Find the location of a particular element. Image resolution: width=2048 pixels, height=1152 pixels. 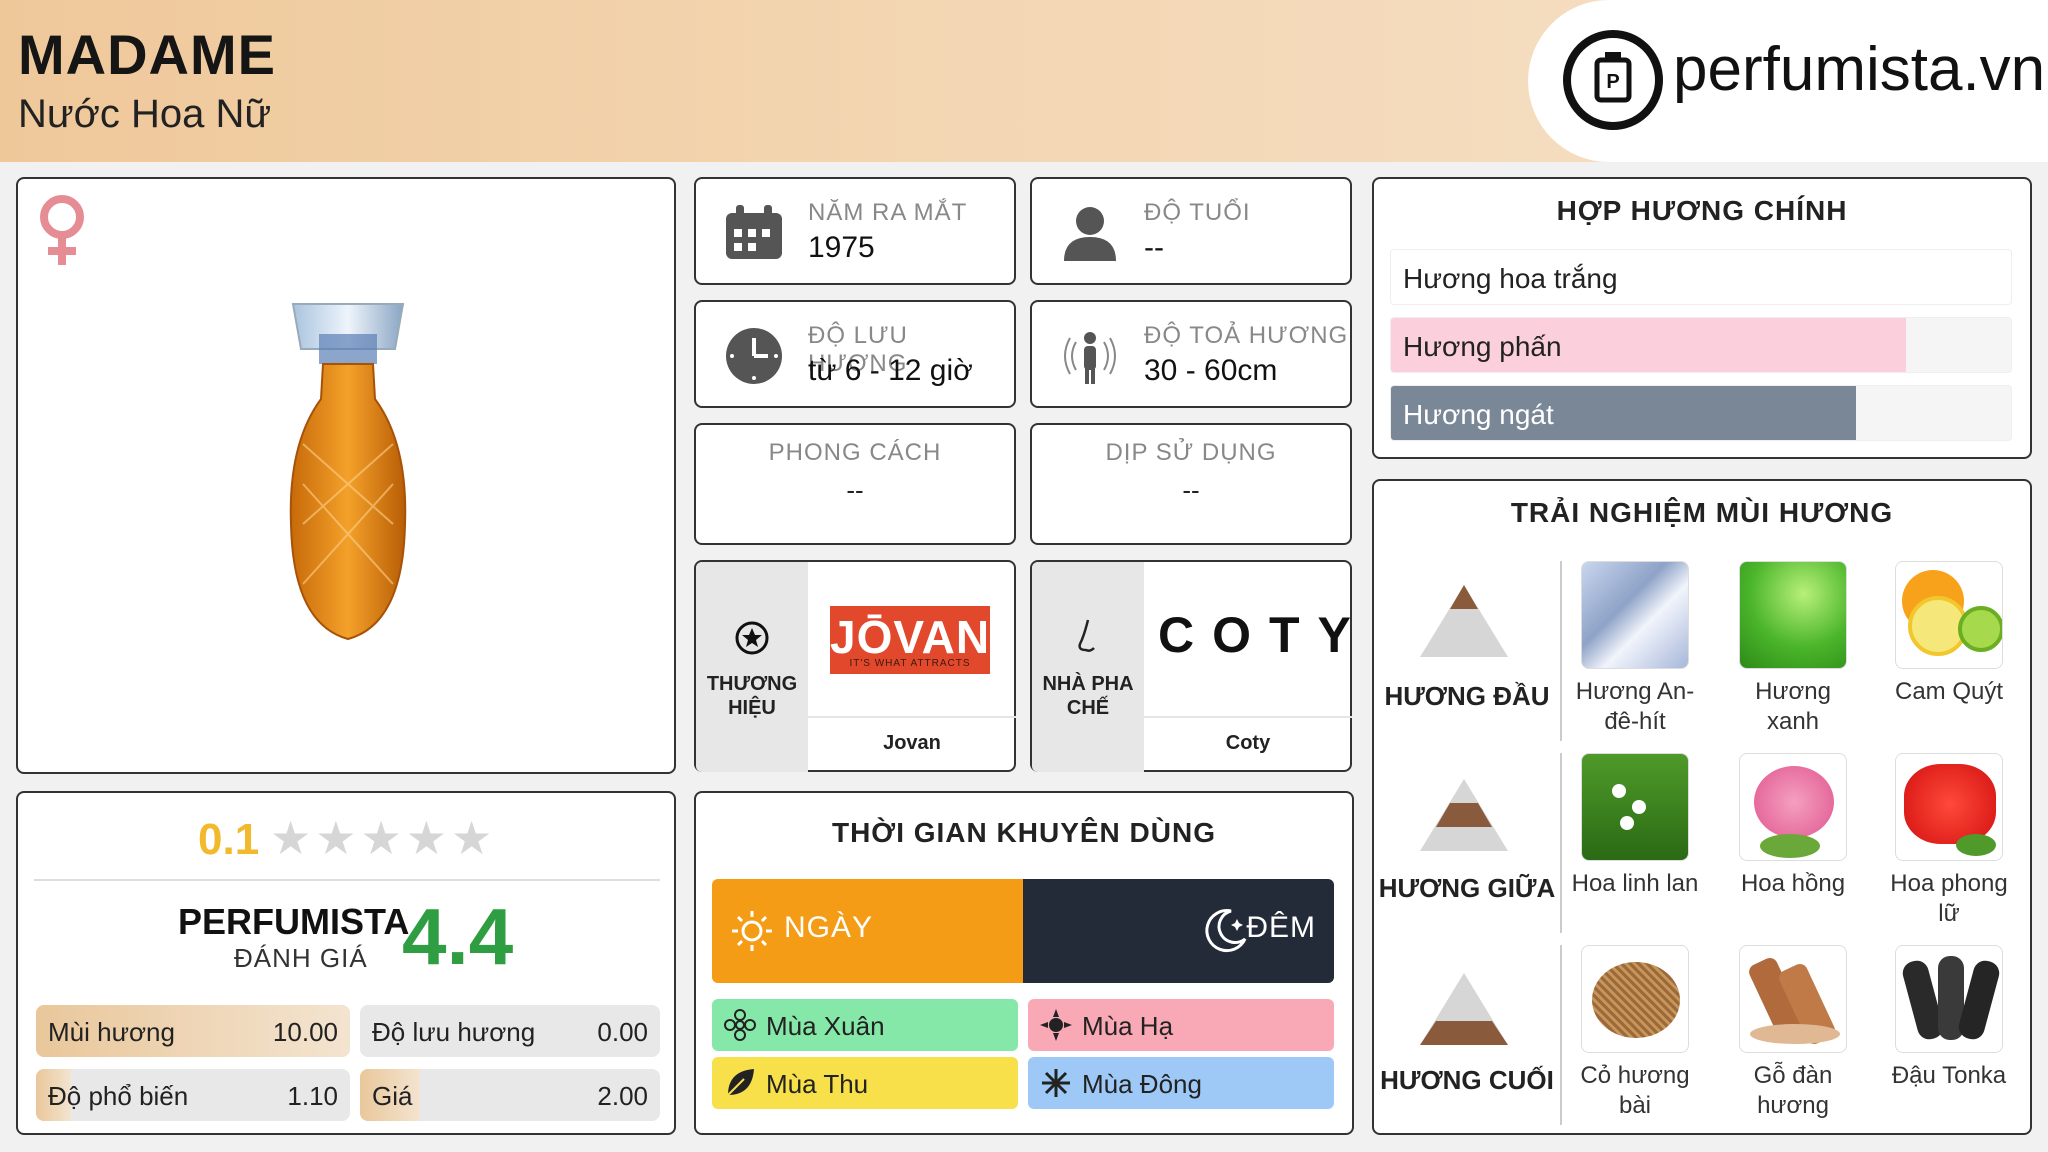

brand-label-line: HIỆU is located at coordinates (752, 708).